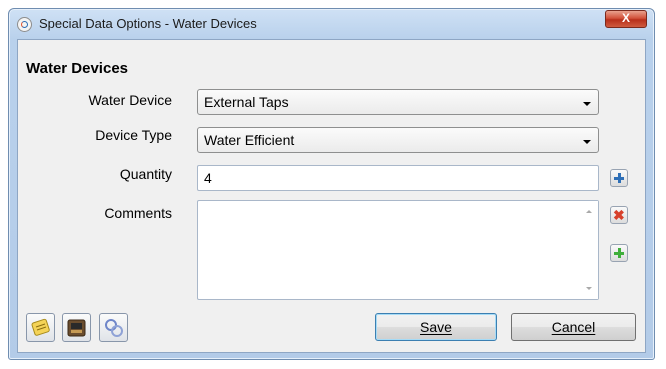 The height and width of the screenshot is (369, 666). Describe the element at coordinates (619, 253) in the screenshot. I see `add-green-button` at that location.